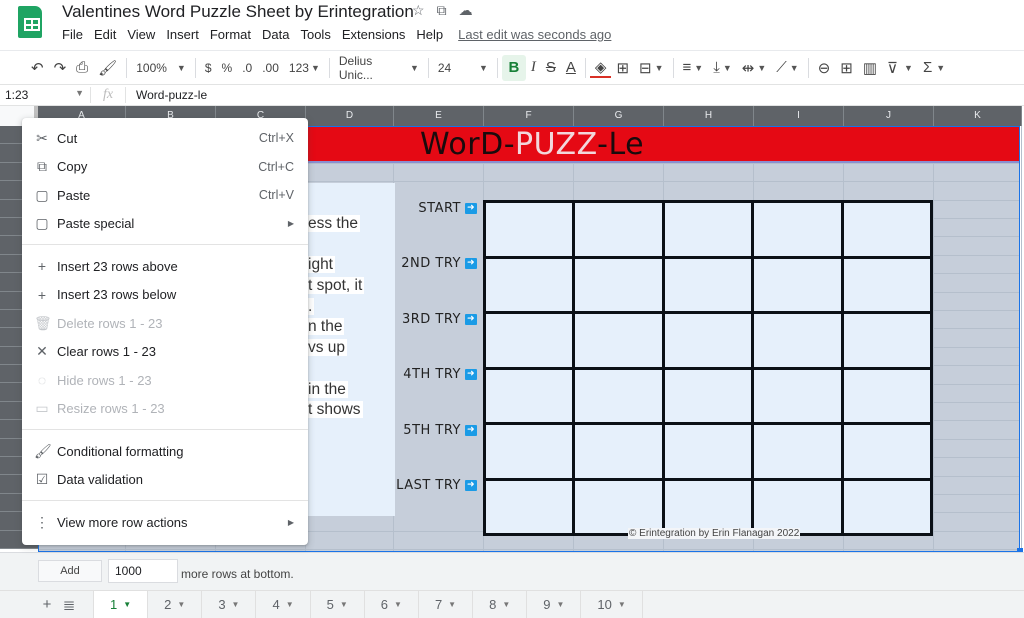  Describe the element at coordinates (978, 116) in the screenshot. I see `column-header-k: K` at that location.